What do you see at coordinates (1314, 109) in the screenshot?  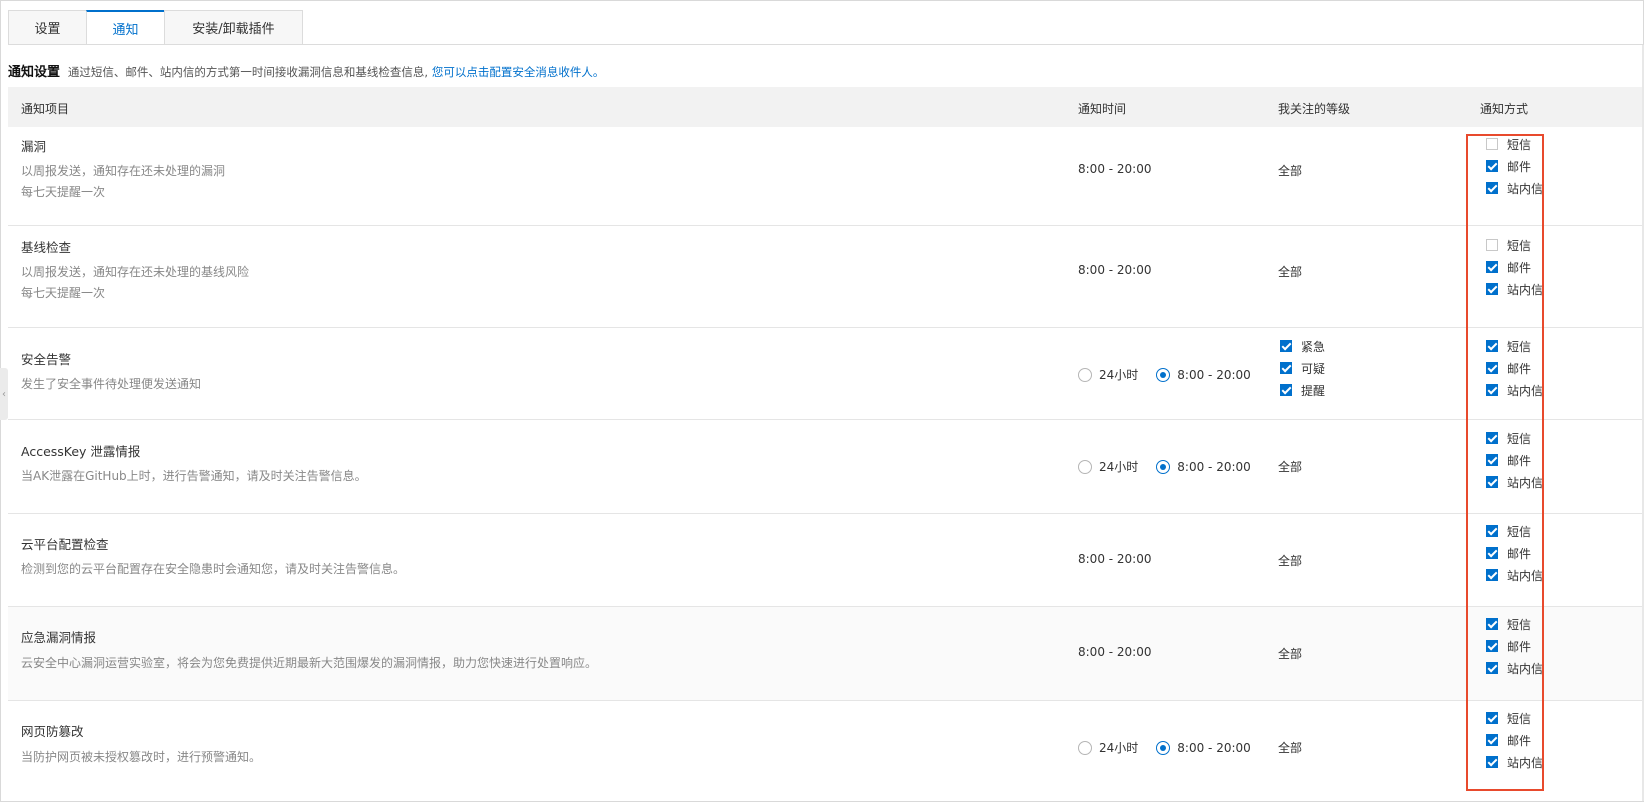 I see `column-header-level: 我关注的等级` at bounding box center [1314, 109].